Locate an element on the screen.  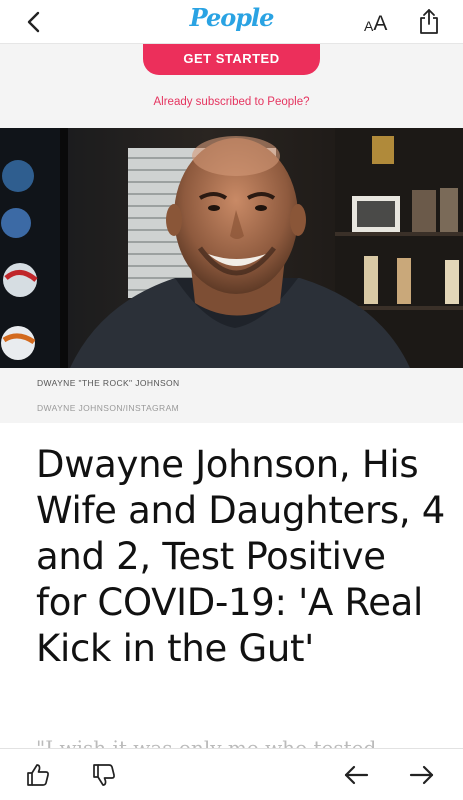
caption-title: DWAYNE "THE ROCK" JOHNSON is located at coordinates (108, 383).